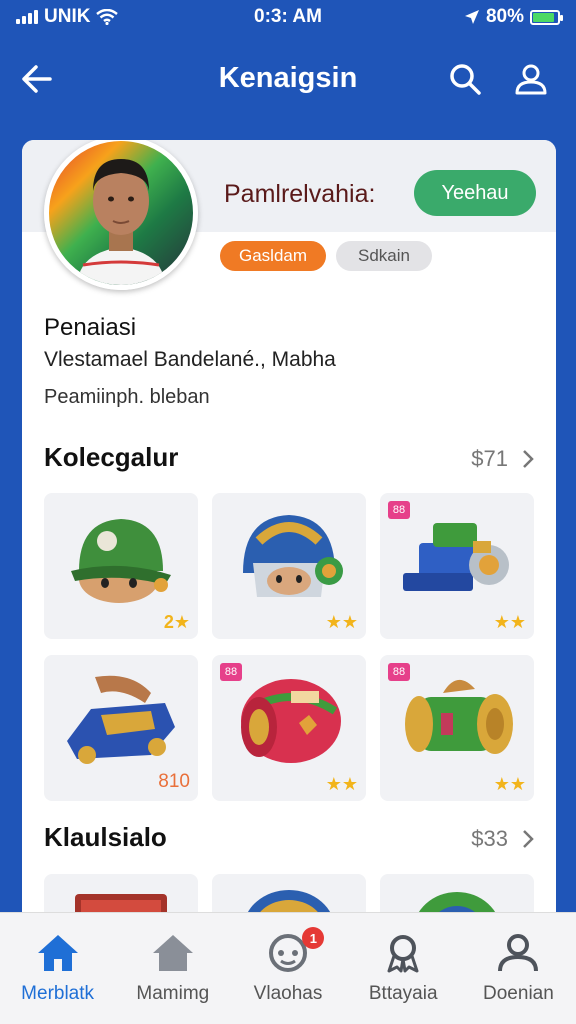 This screenshot has width=576, height=1024. I want to click on nav-item-home: Merblatk, so click(57, 968).